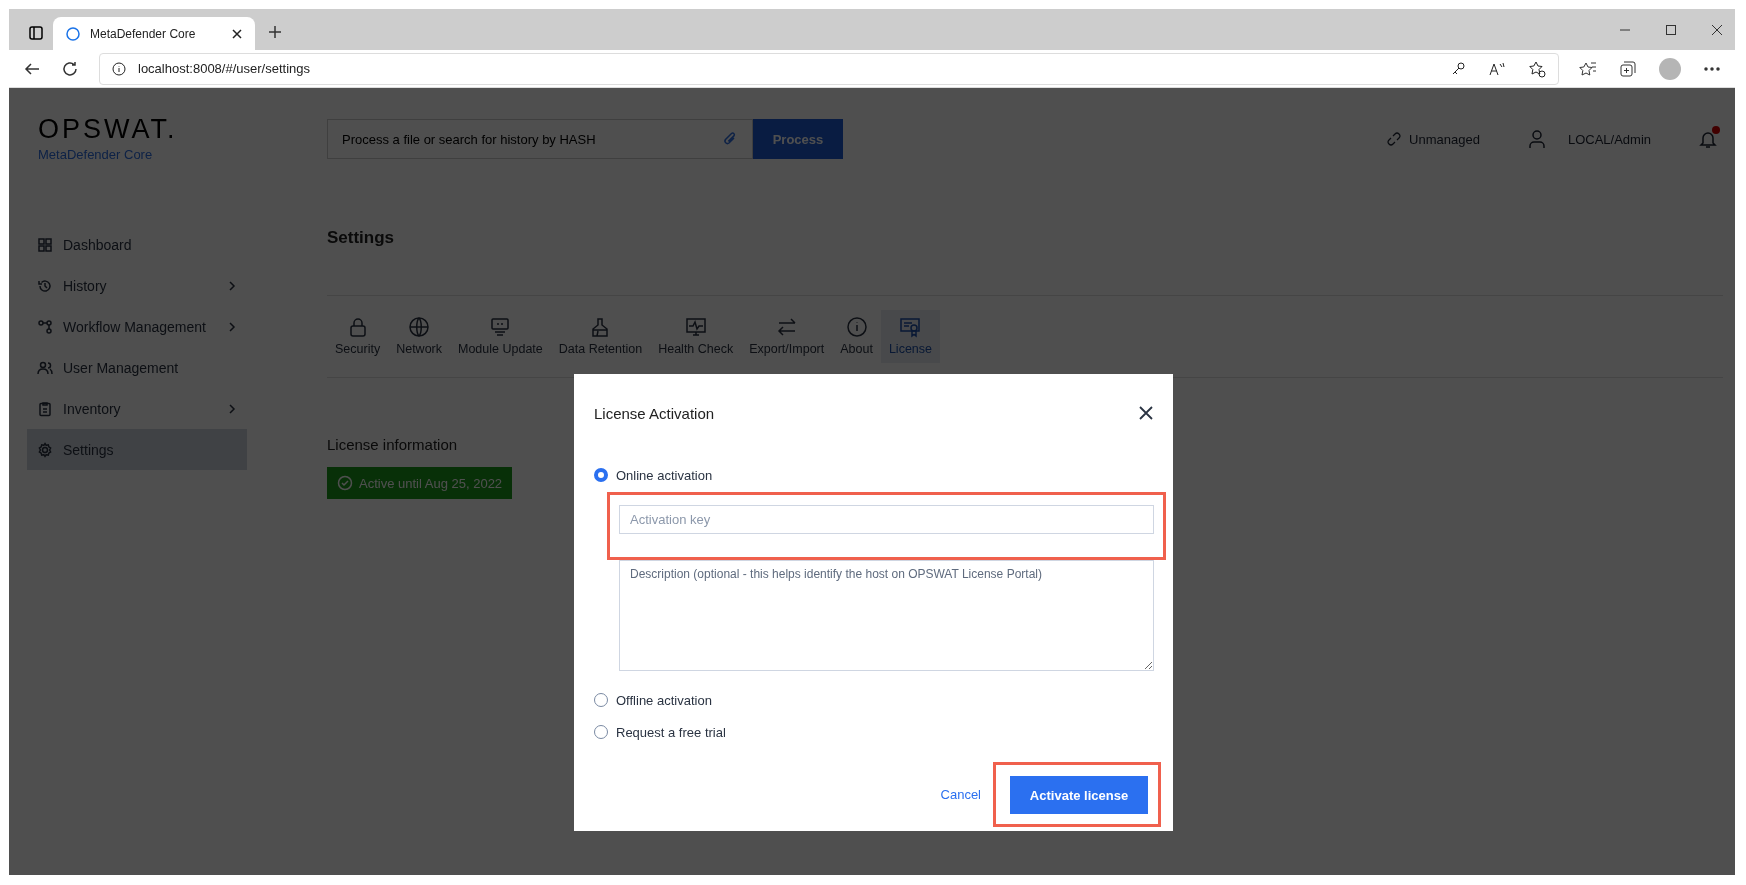  What do you see at coordinates (886, 519) in the screenshot?
I see `activation-key-field: Activation key` at bounding box center [886, 519].